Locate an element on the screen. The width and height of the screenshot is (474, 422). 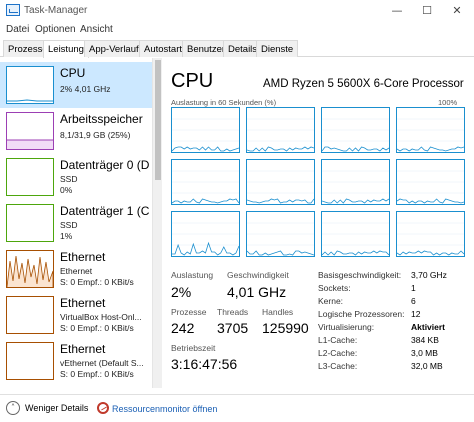
task-manager-icon is located at coordinates (13, 10).